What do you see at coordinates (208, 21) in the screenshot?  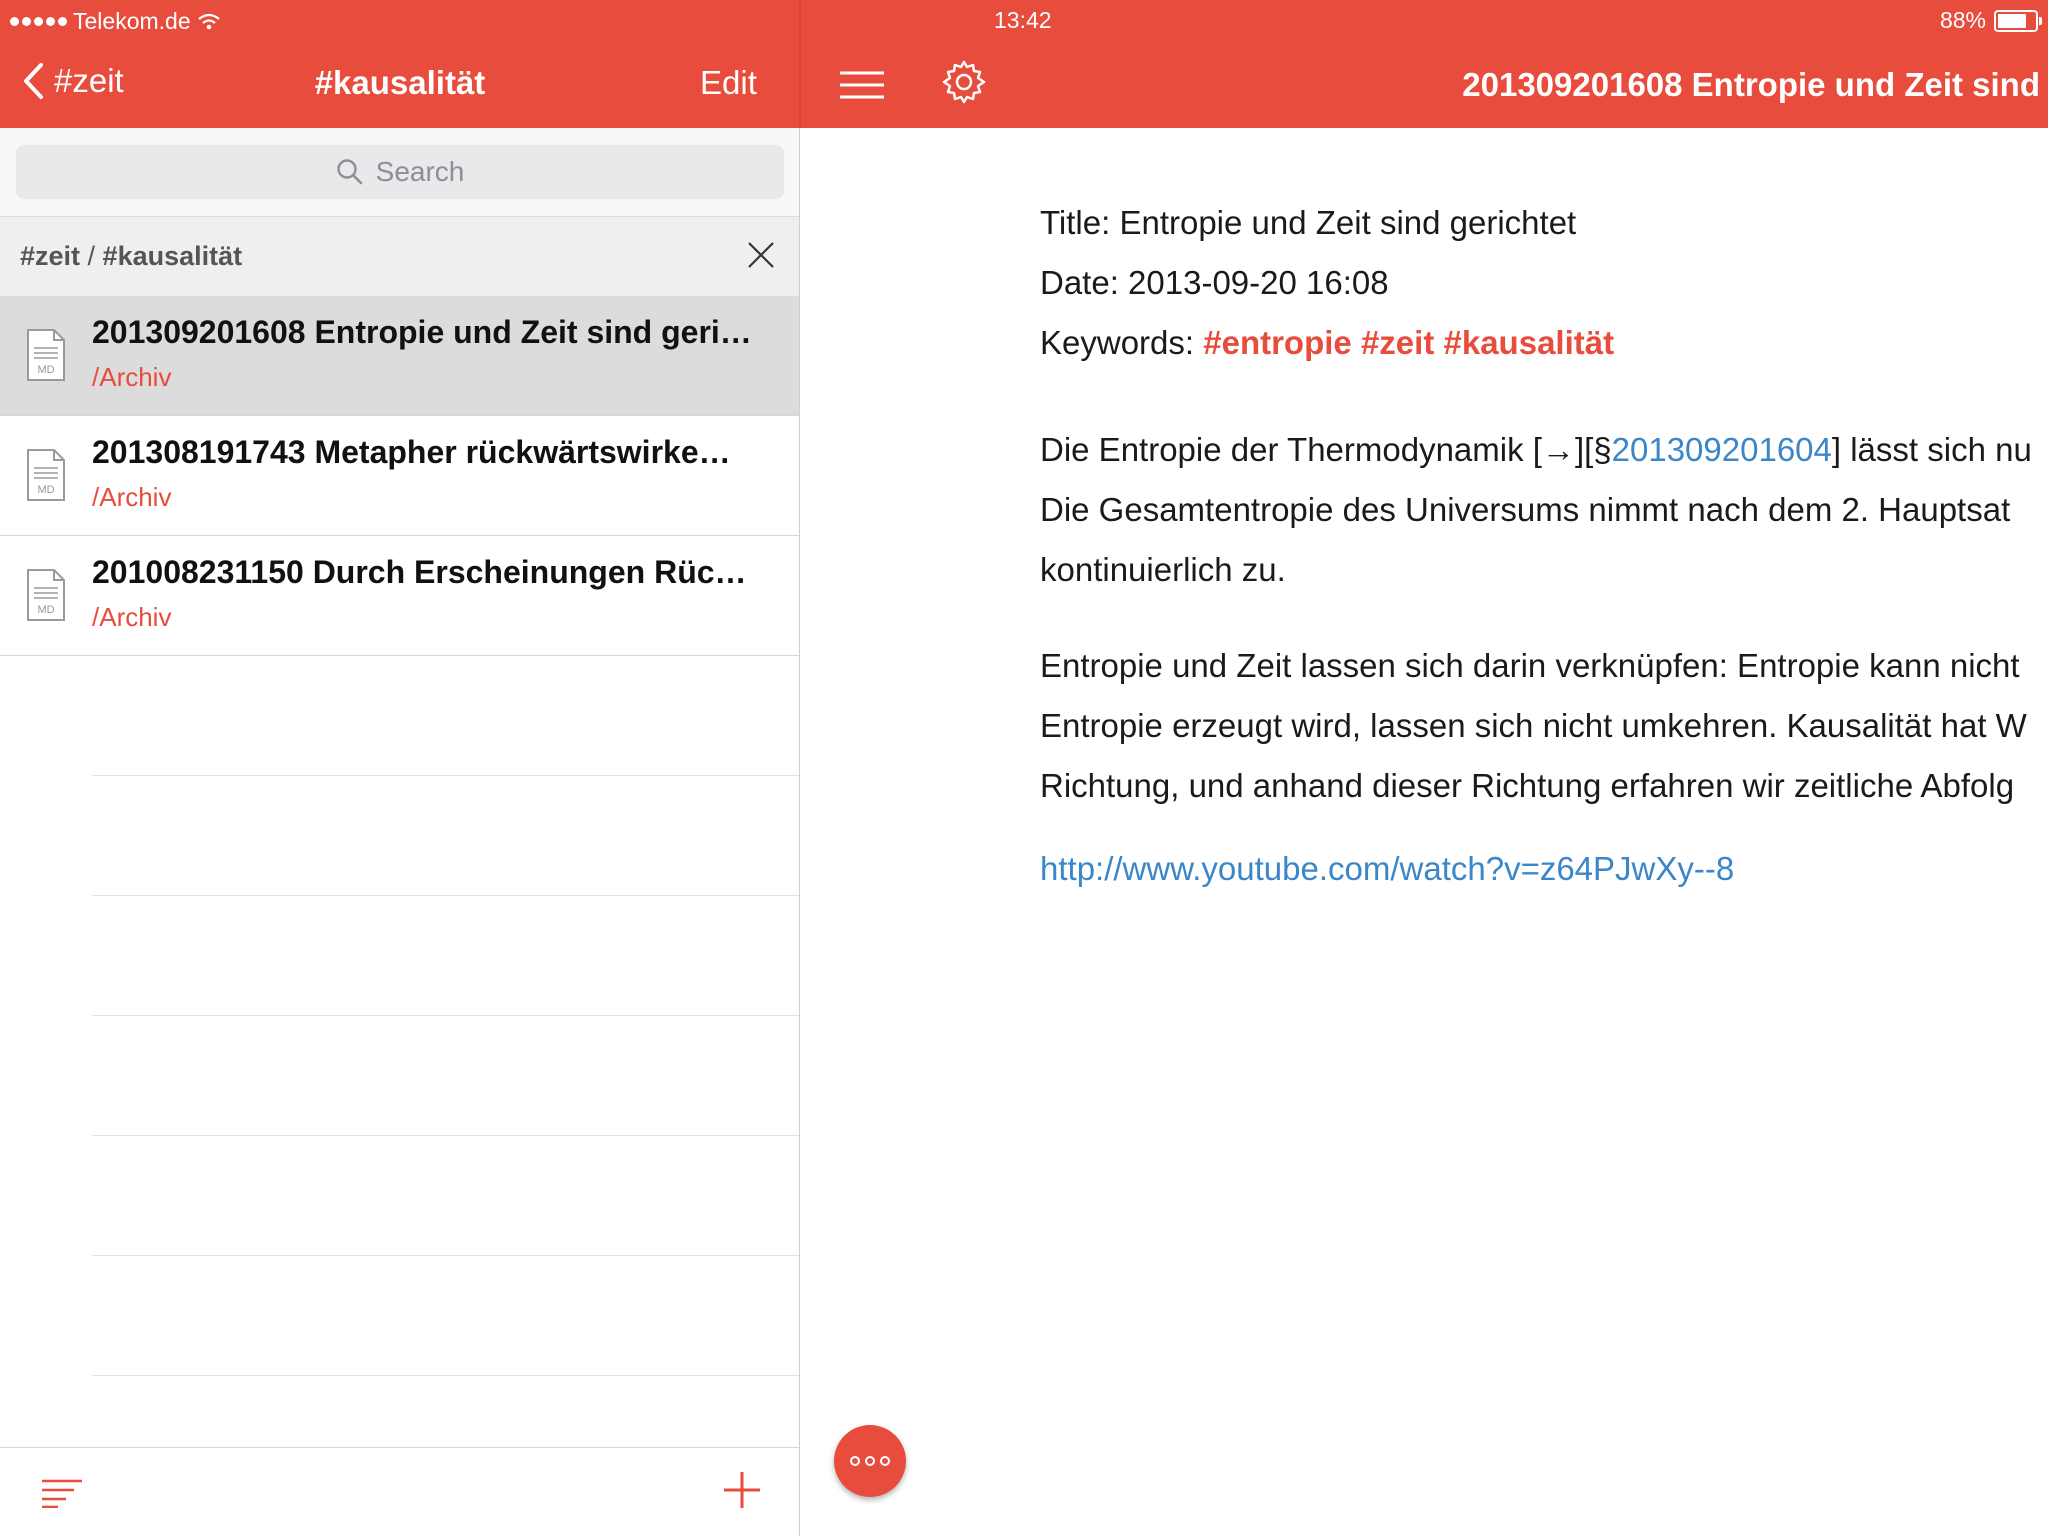 I see `wifi-icon` at bounding box center [208, 21].